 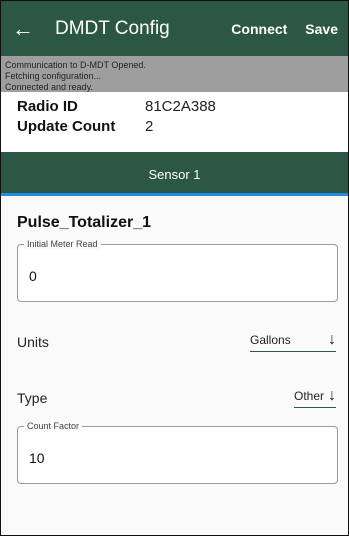 I want to click on type-row: Type Other ↓, so click(x=177, y=398).